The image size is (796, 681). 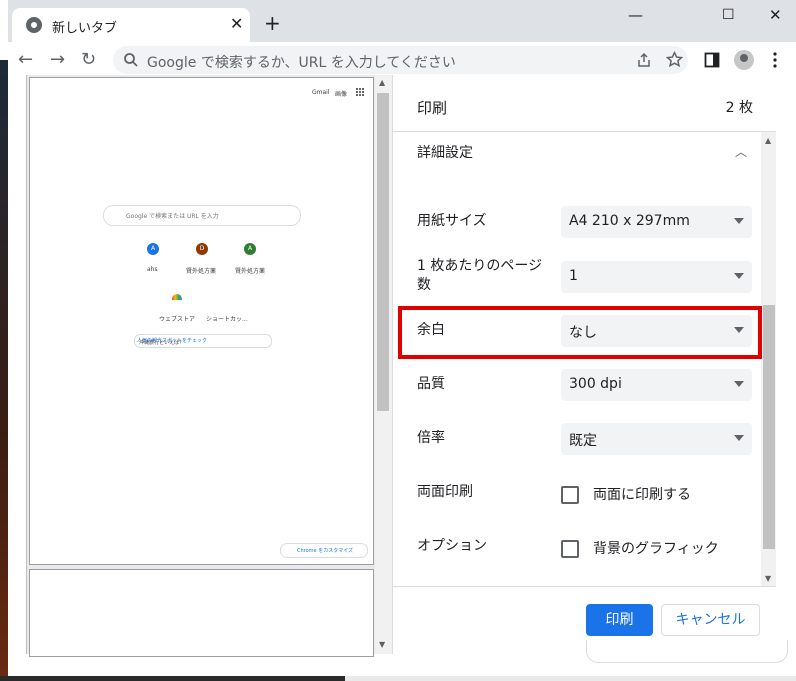 What do you see at coordinates (445, 492) in the screenshot?
I see `duplex-label: 両面印刷` at bounding box center [445, 492].